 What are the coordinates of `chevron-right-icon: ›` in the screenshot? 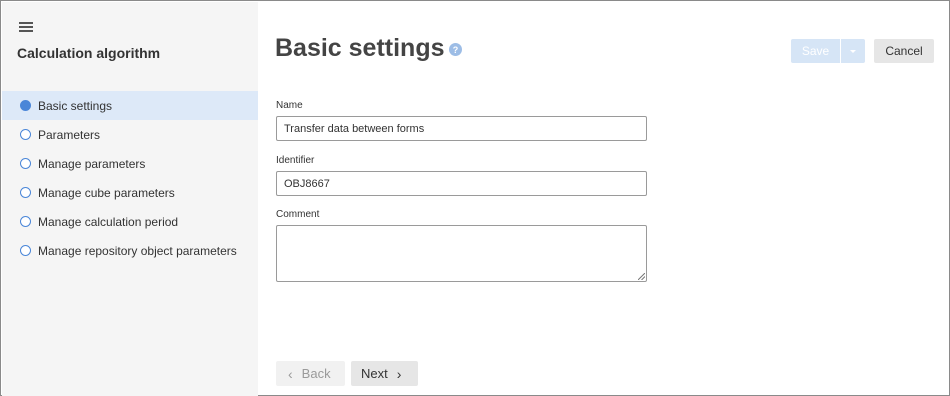 It's located at (399, 373).